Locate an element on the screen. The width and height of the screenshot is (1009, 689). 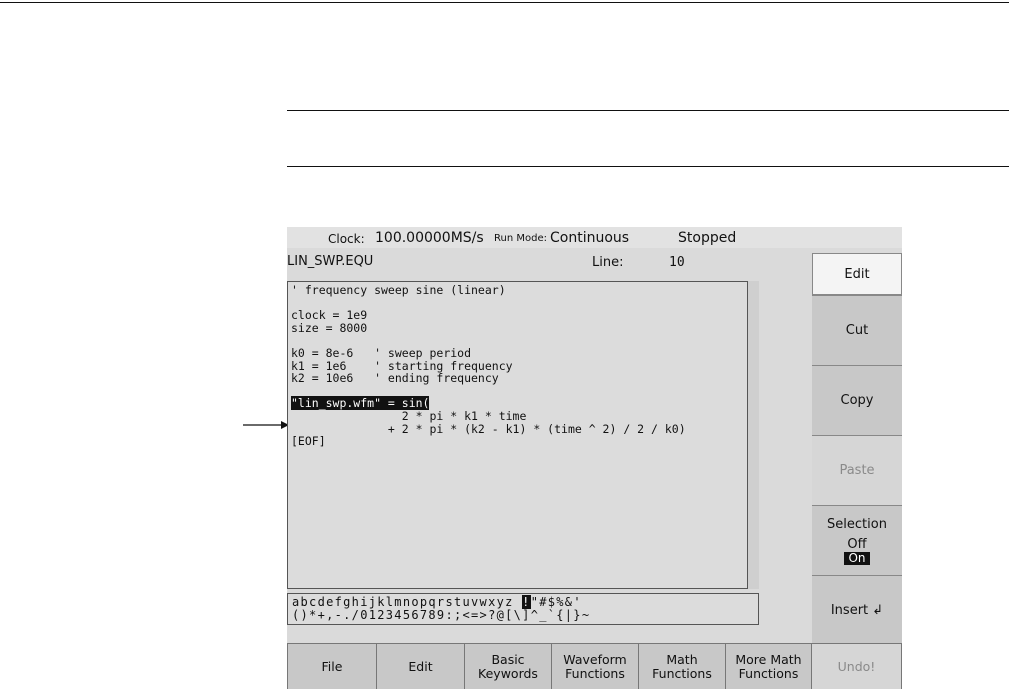
clock-label: Clock: is located at coordinates (346, 239).